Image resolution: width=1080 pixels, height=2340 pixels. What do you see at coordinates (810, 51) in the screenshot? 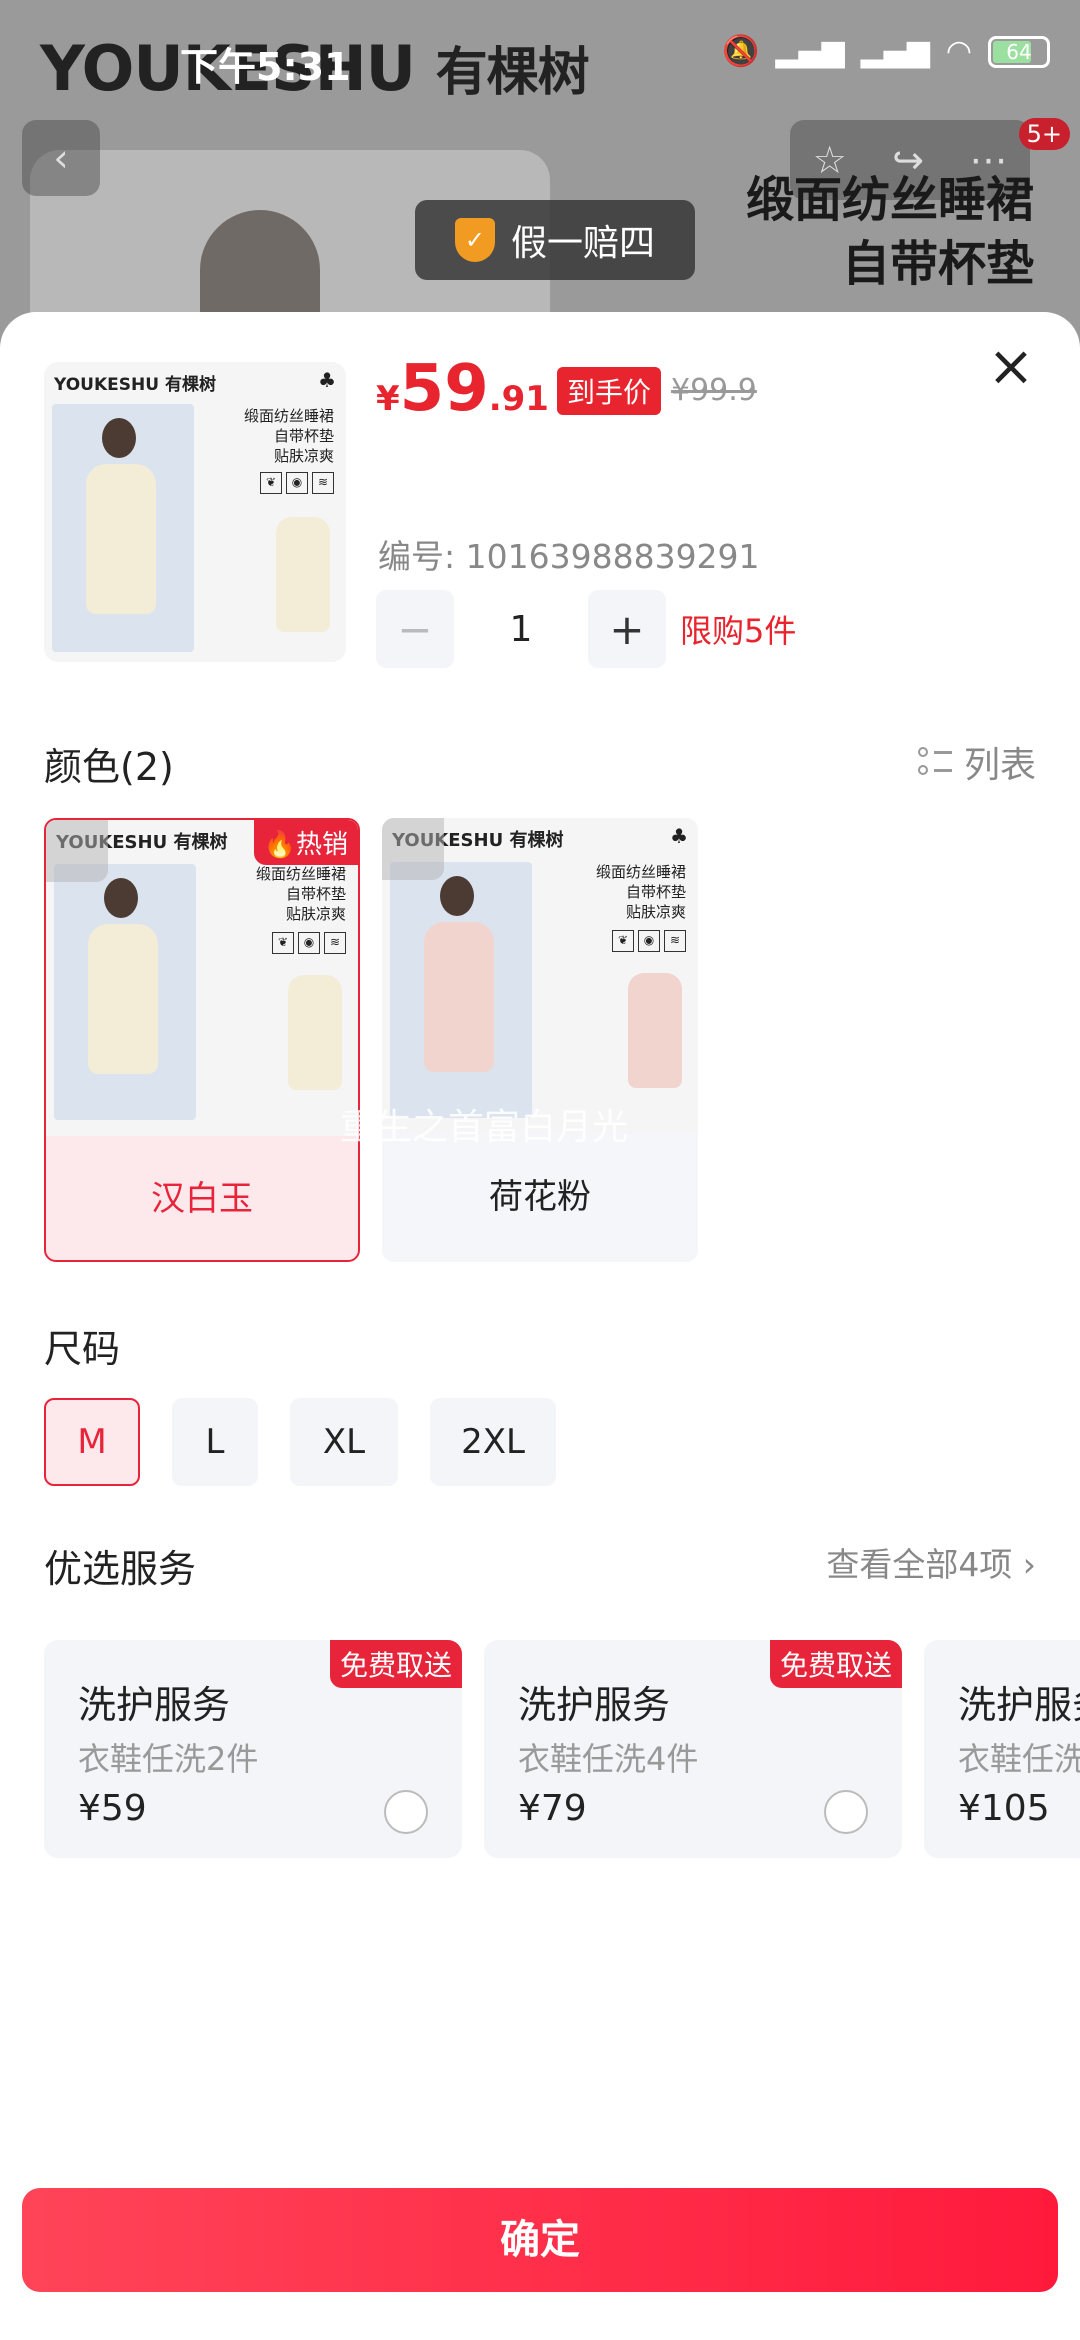
I see `signal-icon: ▂▄▆` at bounding box center [810, 51].